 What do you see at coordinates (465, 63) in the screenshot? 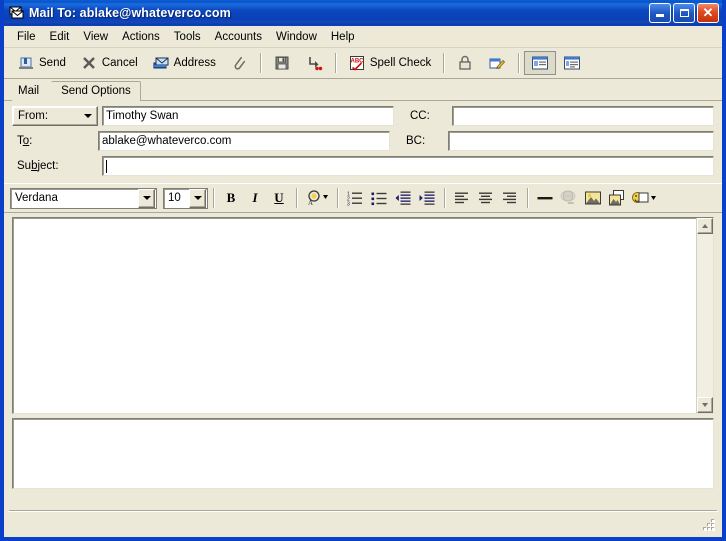
I see `security-lock-button` at bounding box center [465, 63].